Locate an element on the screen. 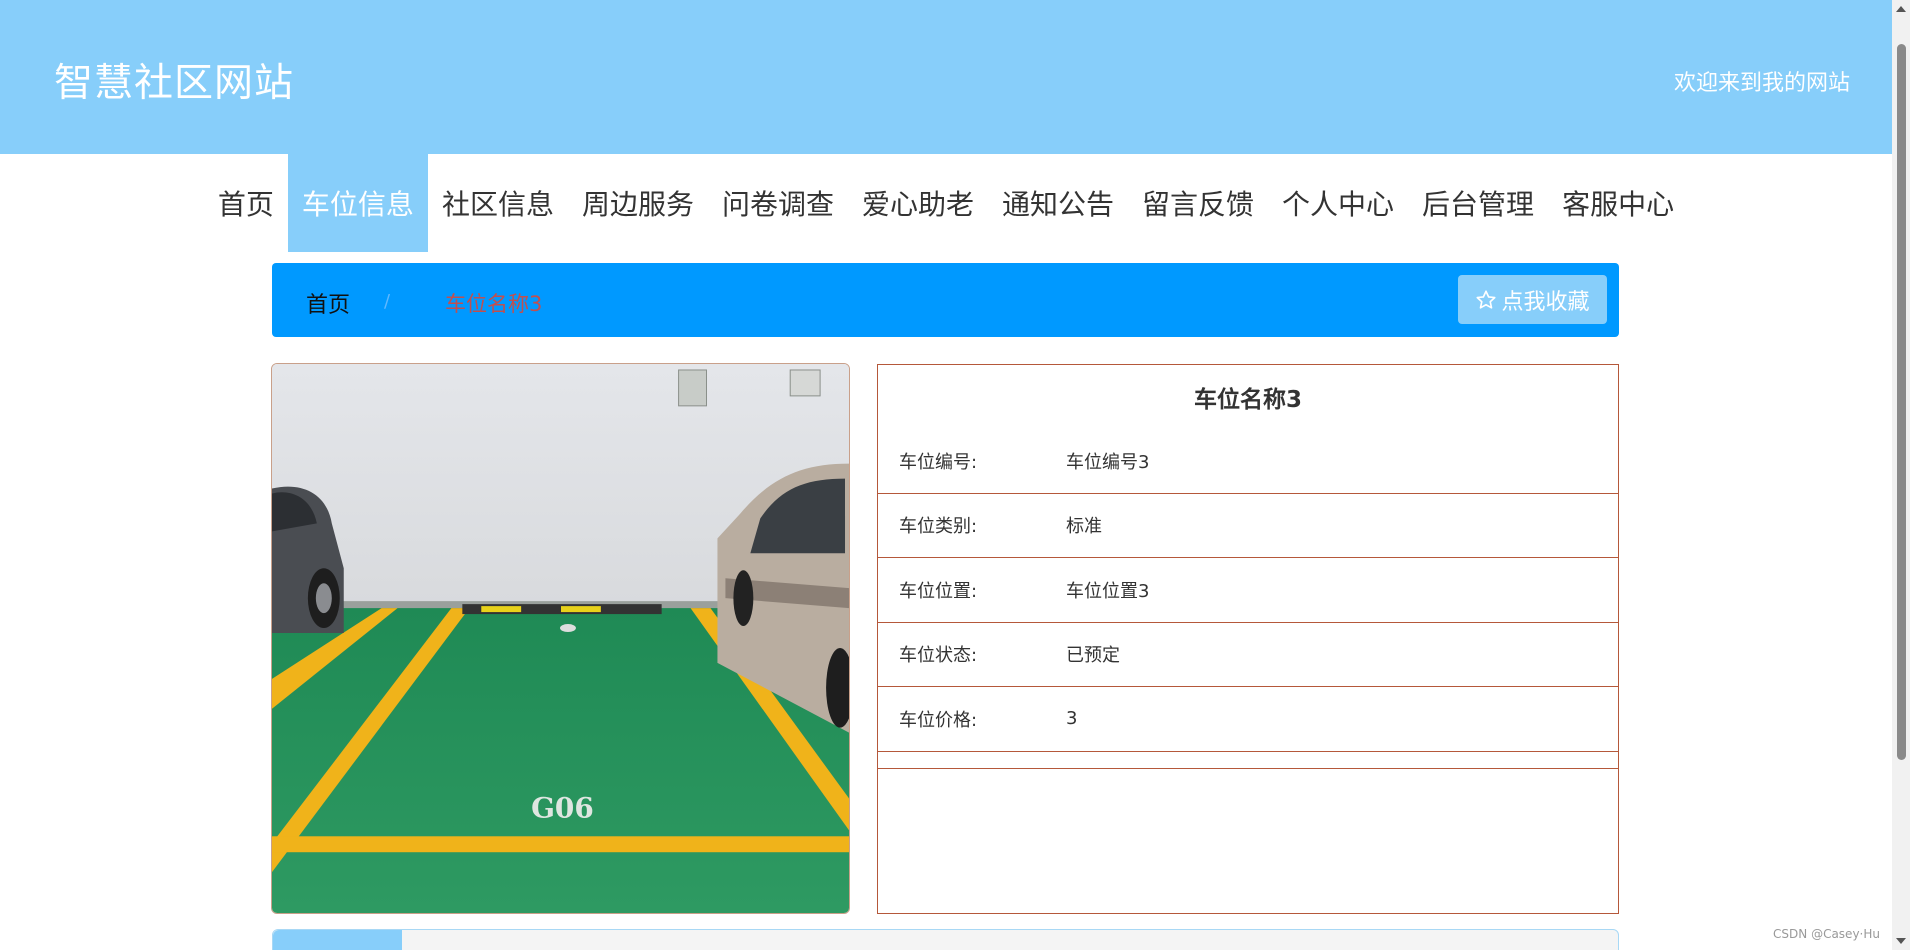 The image size is (1910, 950). star-outline-icon is located at coordinates (1486, 299).